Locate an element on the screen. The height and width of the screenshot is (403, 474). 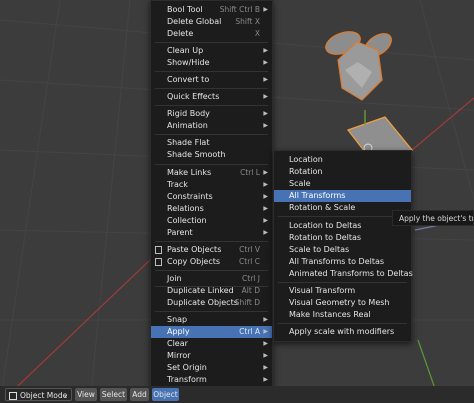
apply-location-to-deltas: Location to Deltas is located at coordinates (342, 226).